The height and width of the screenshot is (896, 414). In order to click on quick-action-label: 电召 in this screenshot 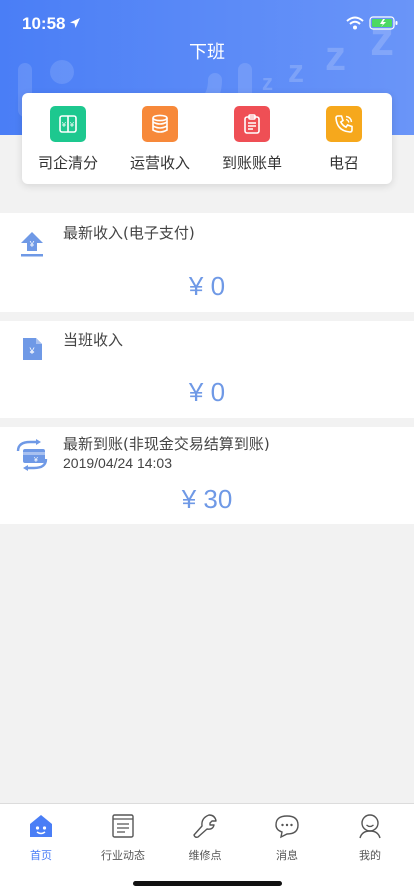, I will do `click(343, 163)`.